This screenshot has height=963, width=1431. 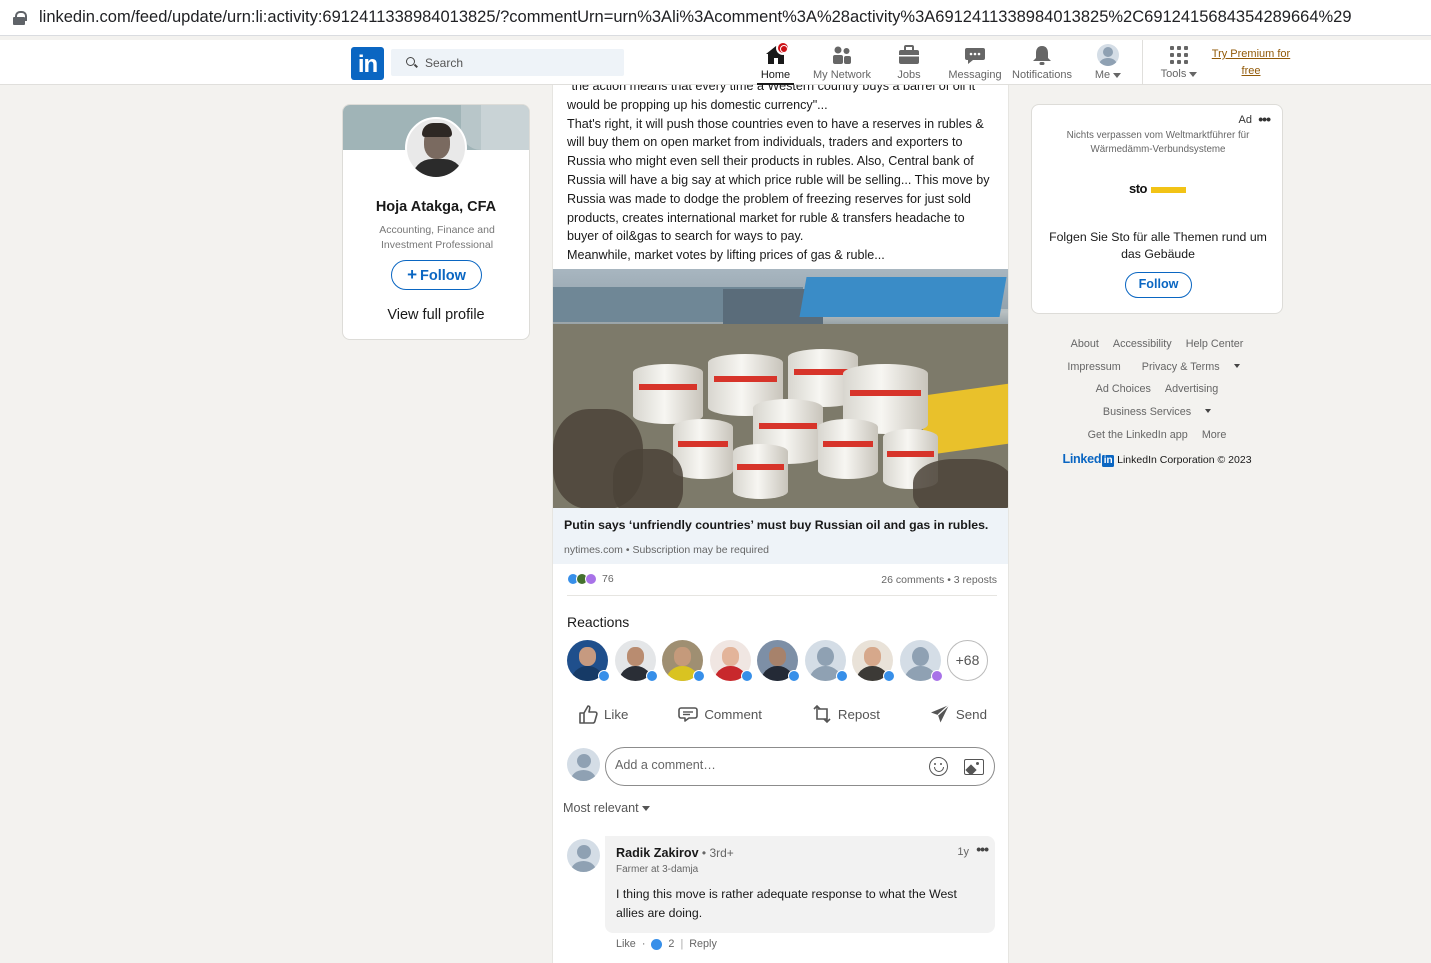 I want to click on nav-tools: Tools, so click(x=1179, y=64).